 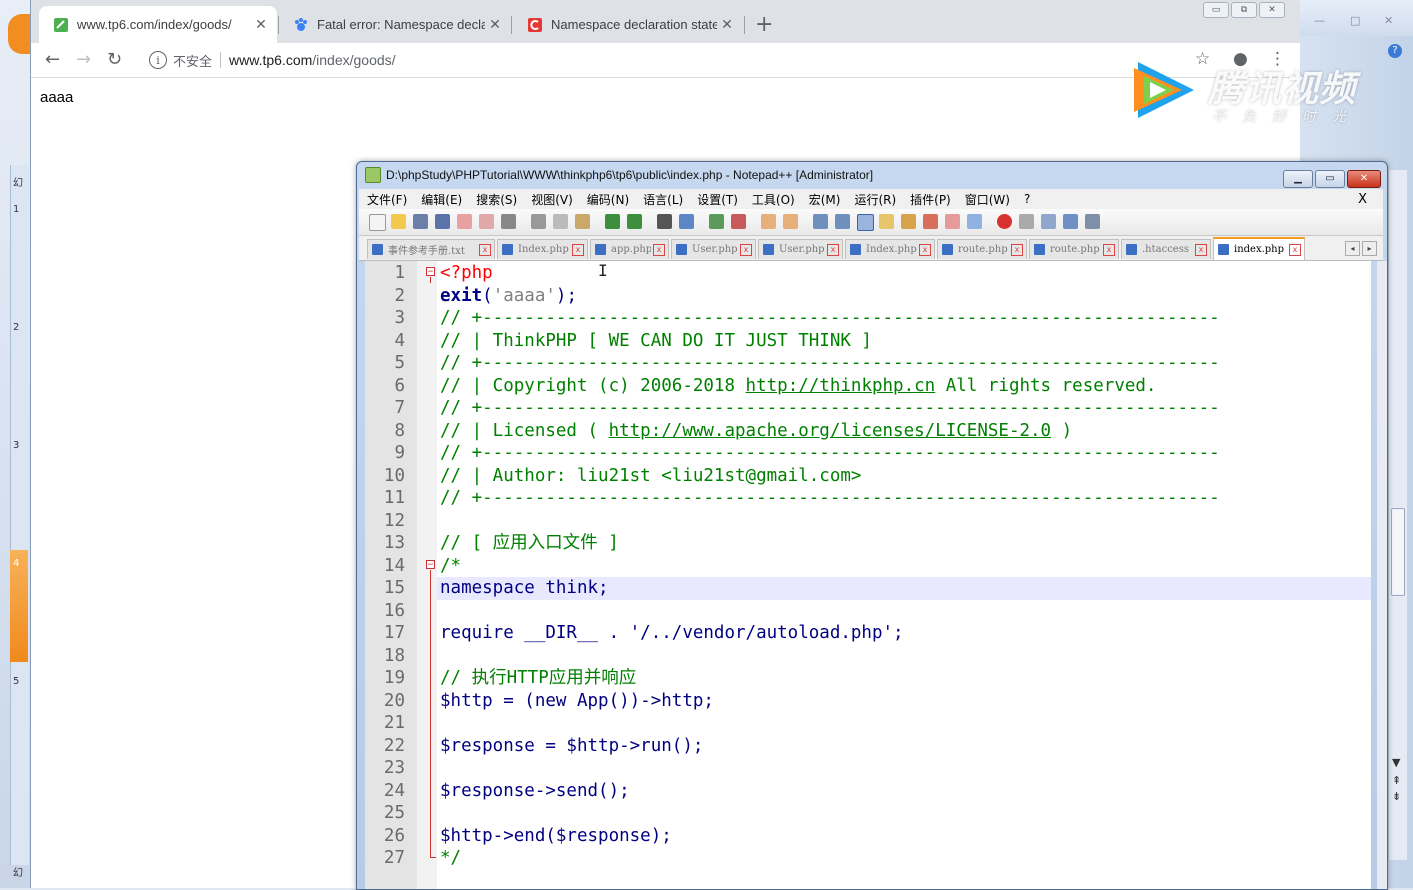 I want to click on file-tab: .htaccess x, so click(x=1166, y=249).